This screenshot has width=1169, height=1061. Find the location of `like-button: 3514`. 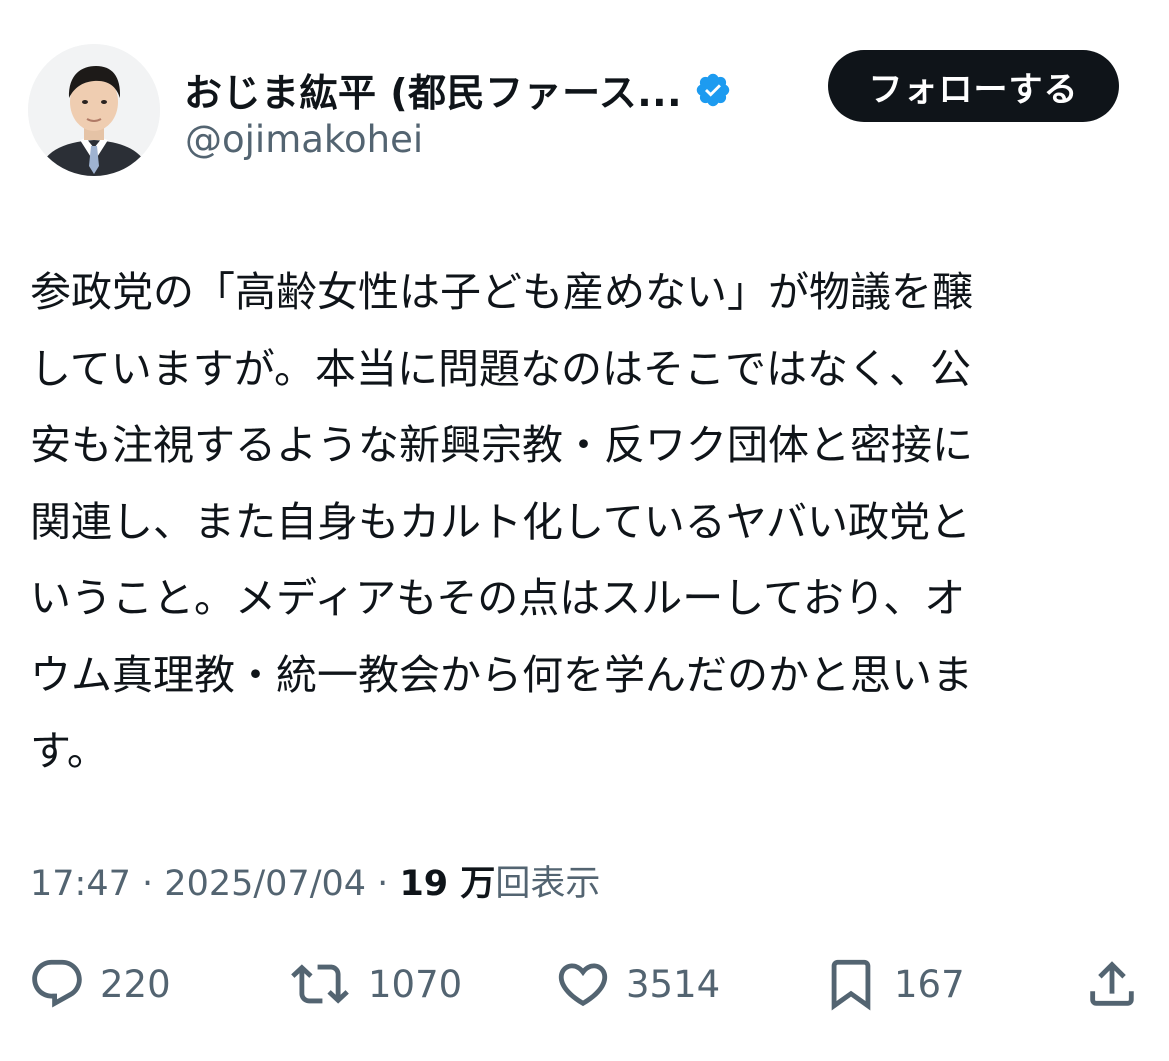

like-button: 3514 is located at coordinates (637, 984).